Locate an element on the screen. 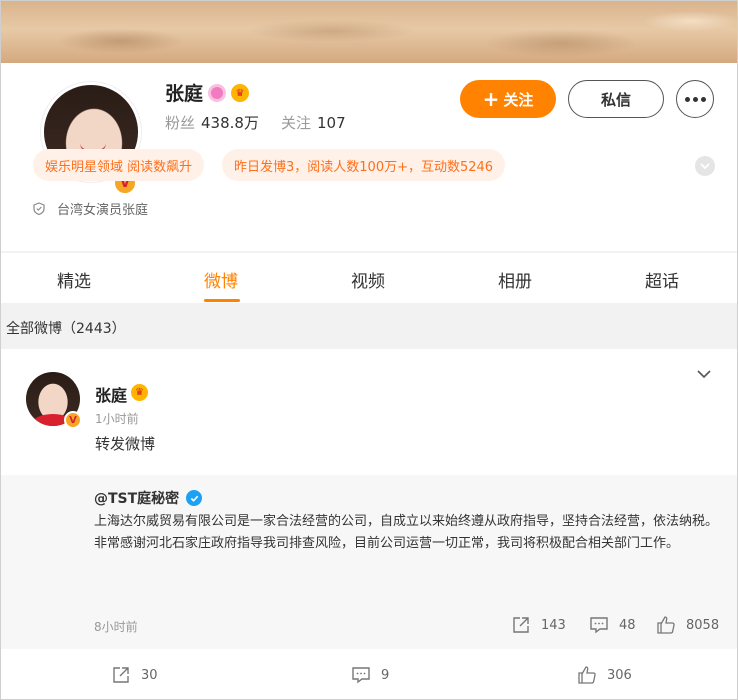  plus-icon: + is located at coordinates (491, 99).